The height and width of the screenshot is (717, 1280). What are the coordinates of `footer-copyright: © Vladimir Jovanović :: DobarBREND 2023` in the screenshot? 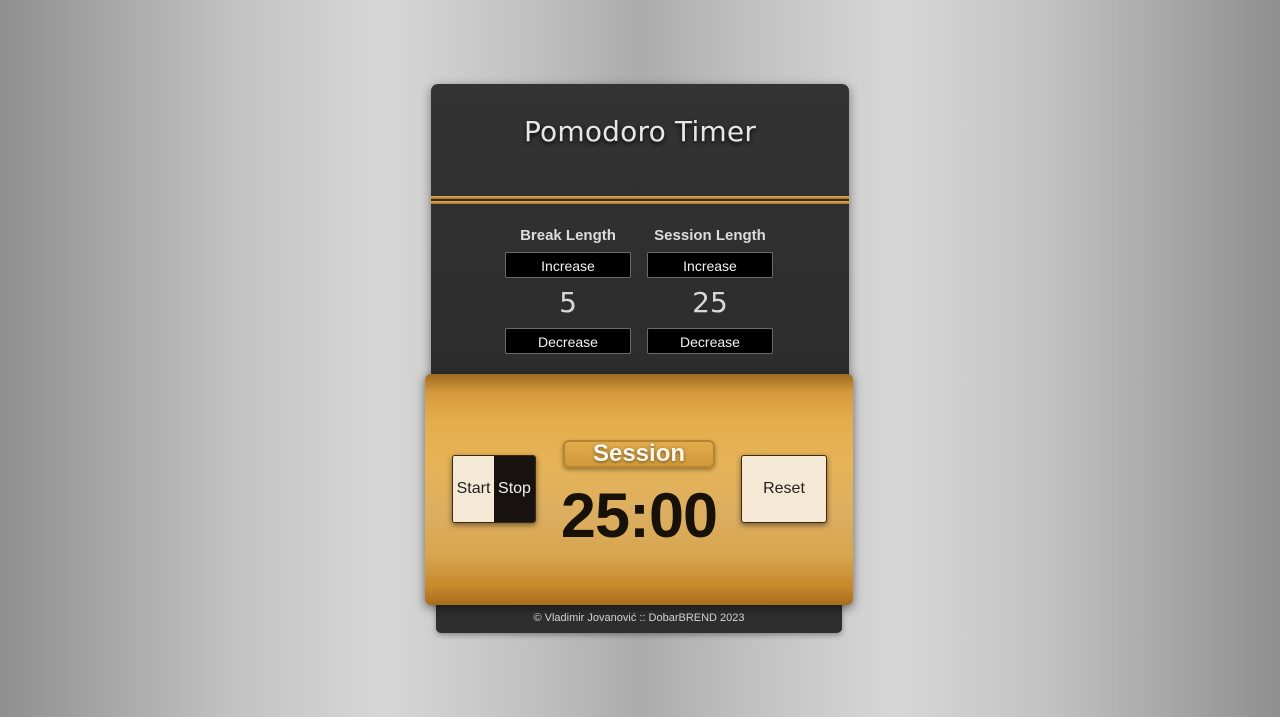 It's located at (639, 618).